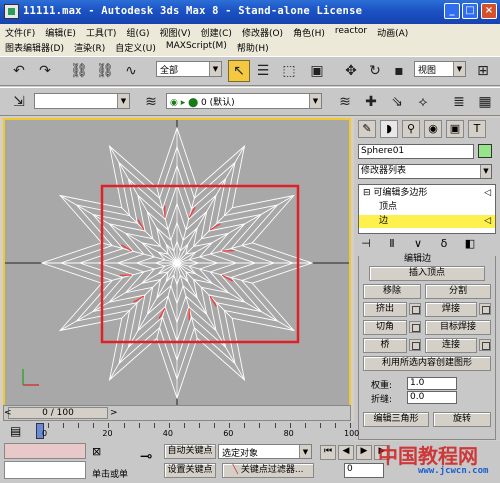  Describe the element at coordinates (20, 431) in the screenshot. I see `mini-curve-editor-icon: ▤` at that location.